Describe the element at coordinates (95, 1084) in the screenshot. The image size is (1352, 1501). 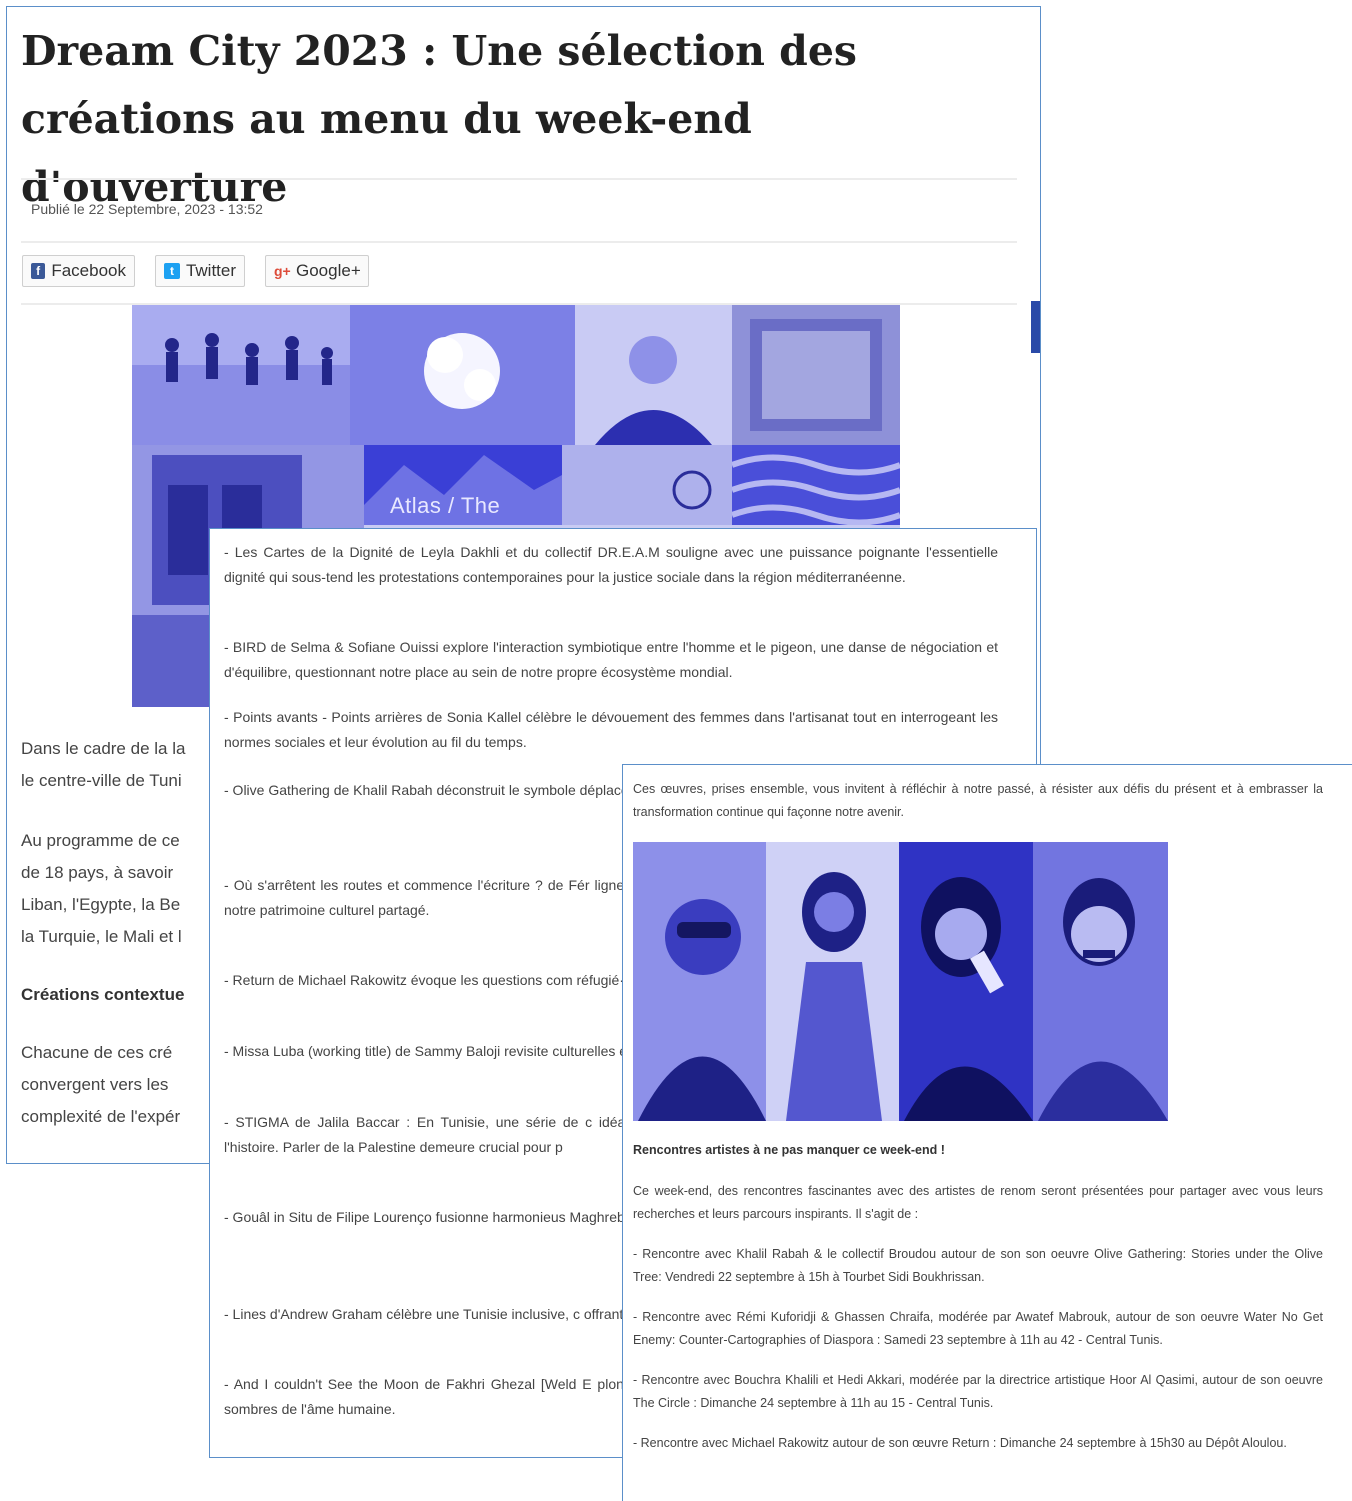
I see `body-line: convergent vers les` at that location.